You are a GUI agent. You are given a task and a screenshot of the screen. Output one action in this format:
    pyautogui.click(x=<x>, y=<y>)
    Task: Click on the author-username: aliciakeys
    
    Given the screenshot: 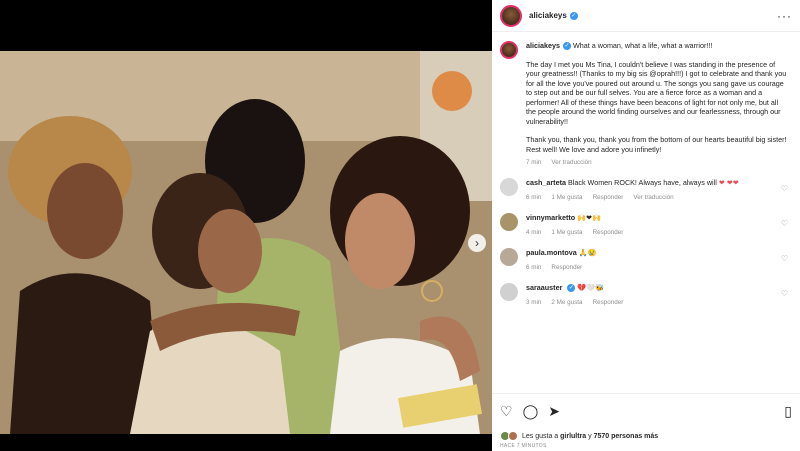 What is the action you would take?
    pyautogui.click(x=548, y=15)
    